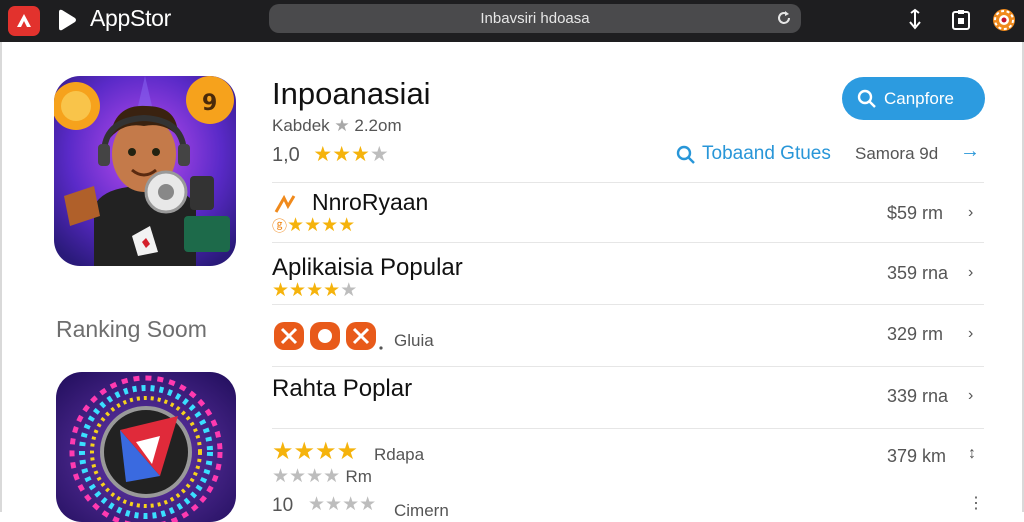 Image resolution: width=1024 pixels, height=522 pixels. What do you see at coordinates (917, 456) in the screenshot?
I see `row-size: 379 km` at bounding box center [917, 456].